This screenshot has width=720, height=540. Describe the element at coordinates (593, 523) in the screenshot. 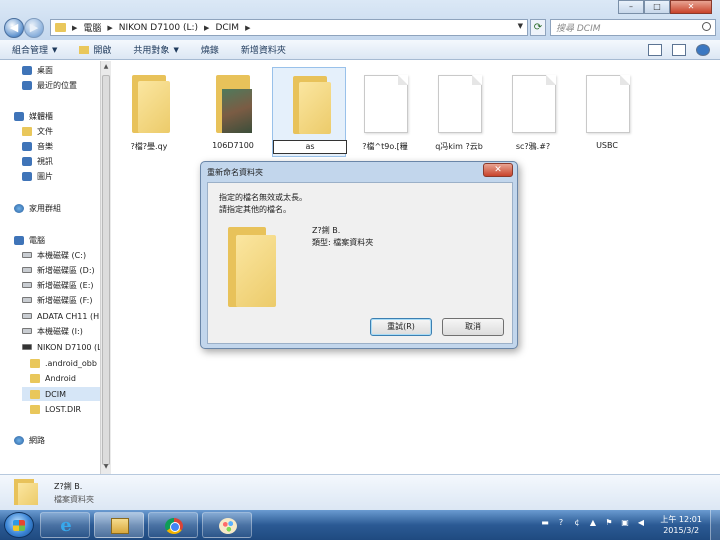

I see `show-hidden-icons-icon: ▲` at that location.